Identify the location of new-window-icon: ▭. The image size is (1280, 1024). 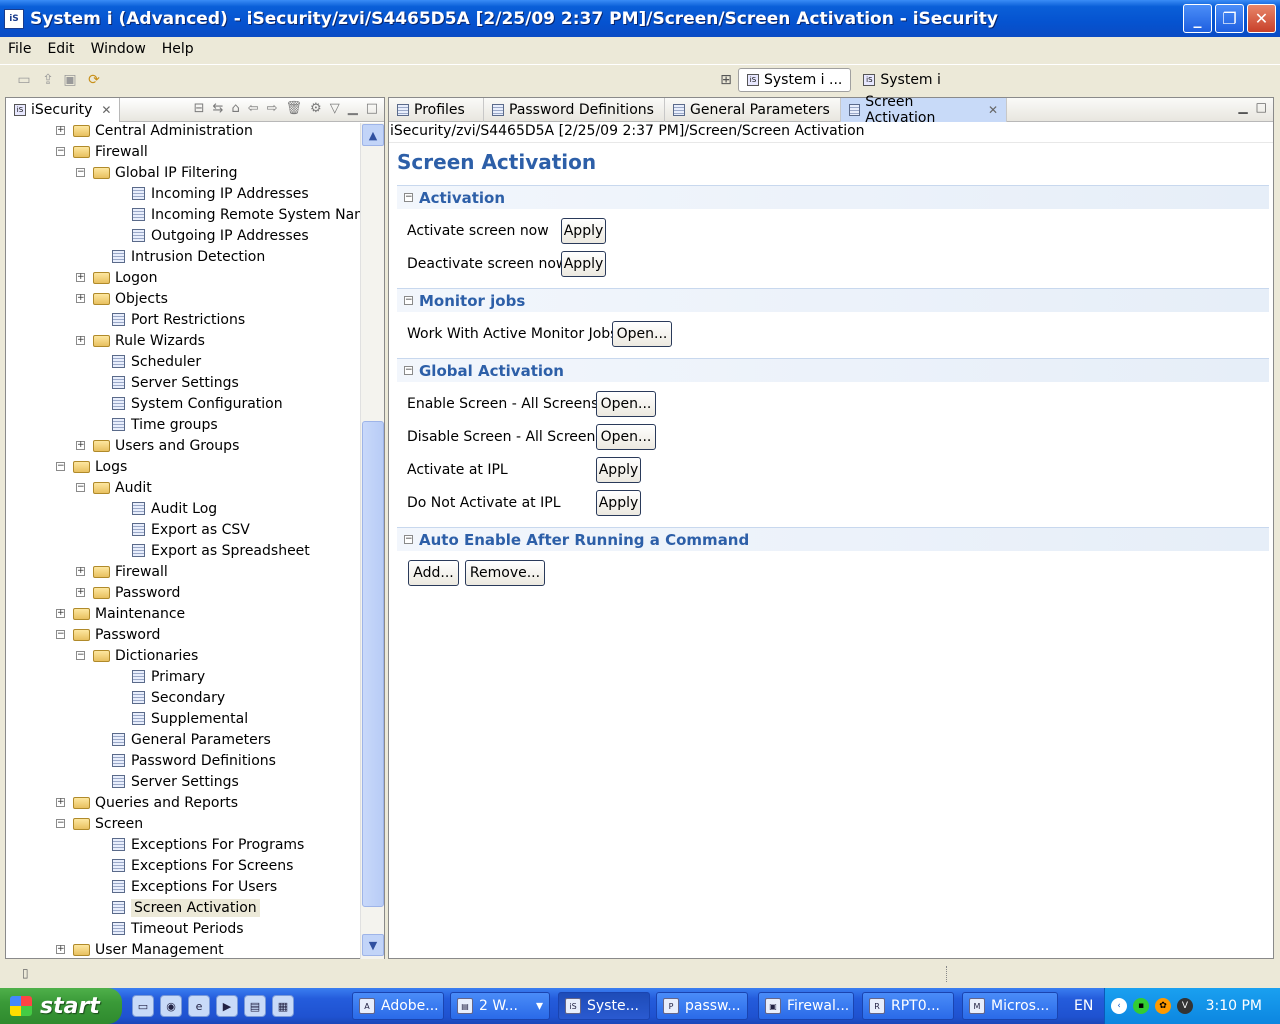
(24, 80).